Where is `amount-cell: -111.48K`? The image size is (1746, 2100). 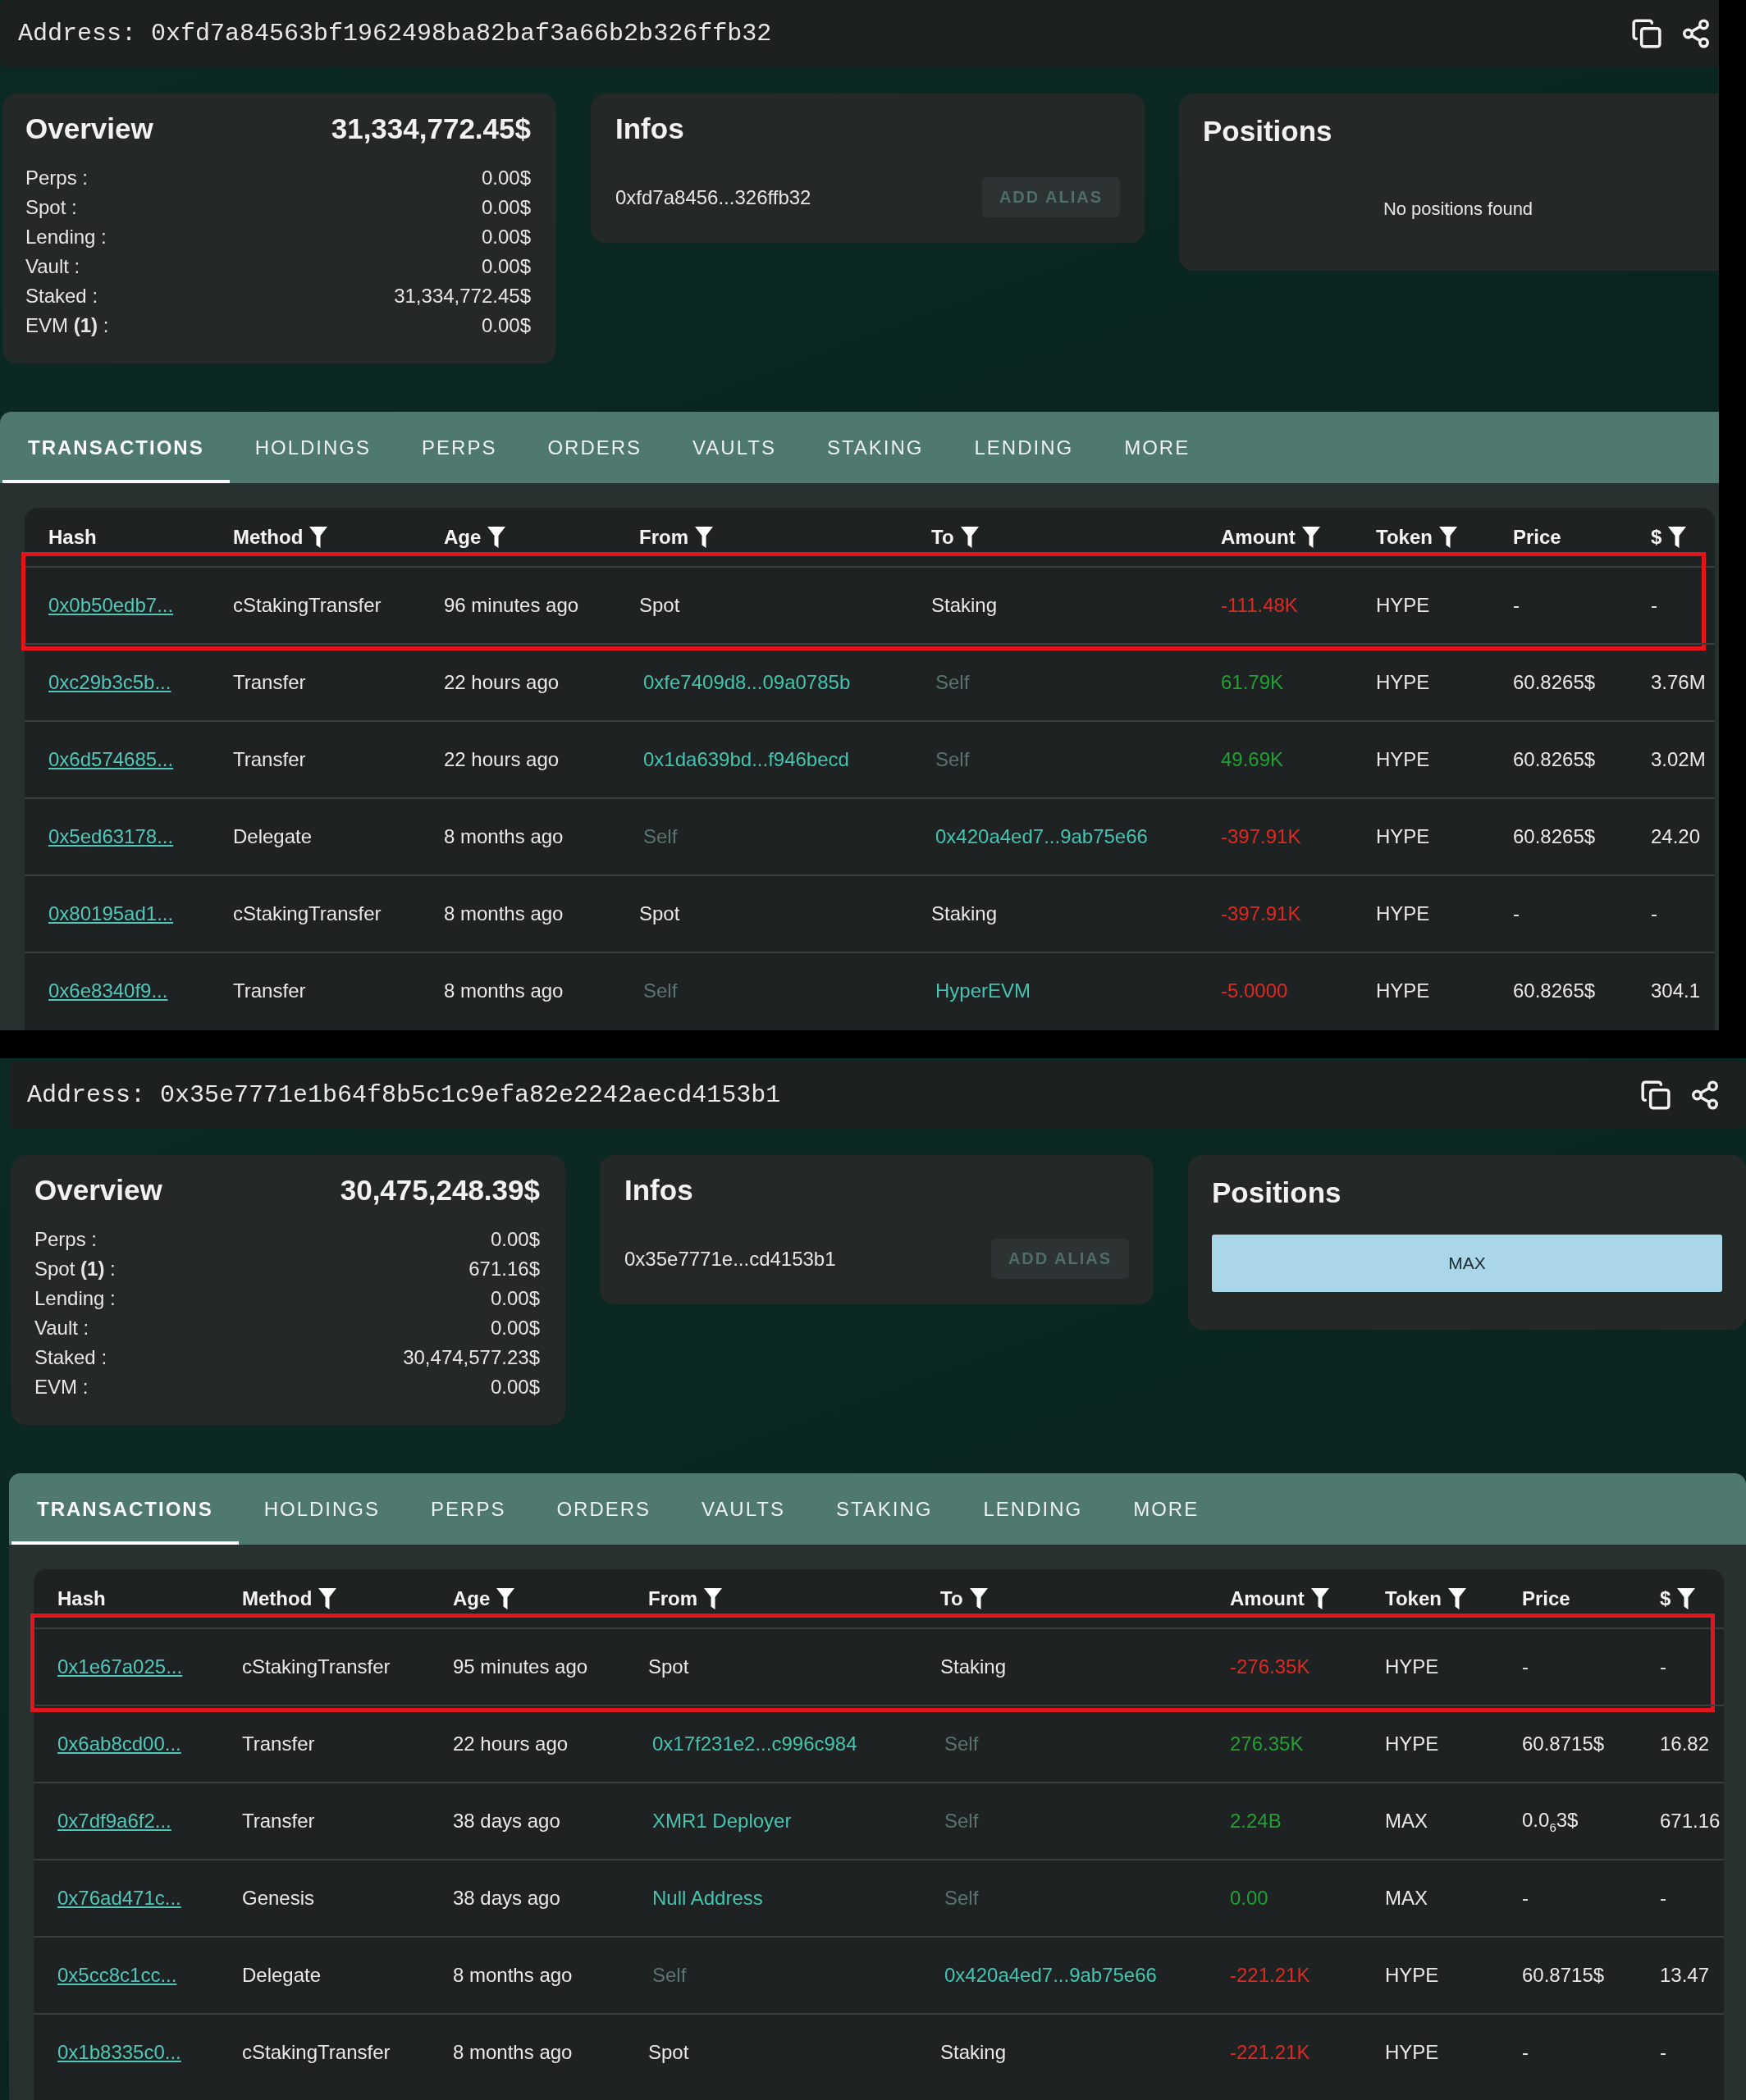 amount-cell: -111.48K is located at coordinates (1260, 606).